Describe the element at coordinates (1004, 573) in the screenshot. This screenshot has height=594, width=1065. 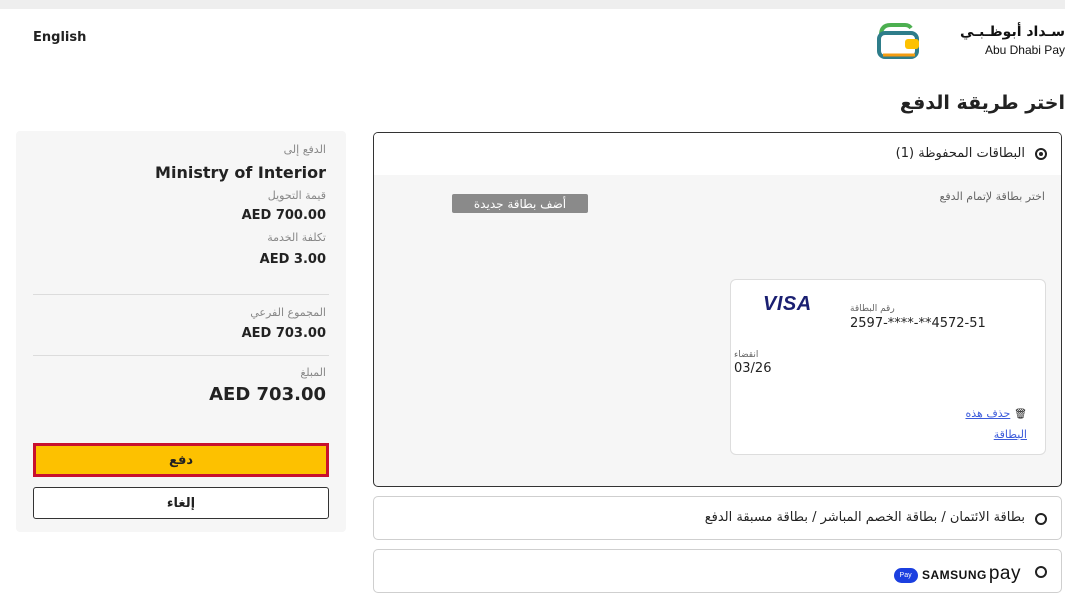
I see `pay-wordmark: pay` at that location.